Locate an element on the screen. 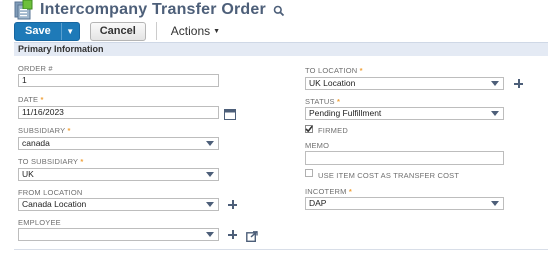  section-header-primary-information: Primary Information is located at coordinates (281, 49).